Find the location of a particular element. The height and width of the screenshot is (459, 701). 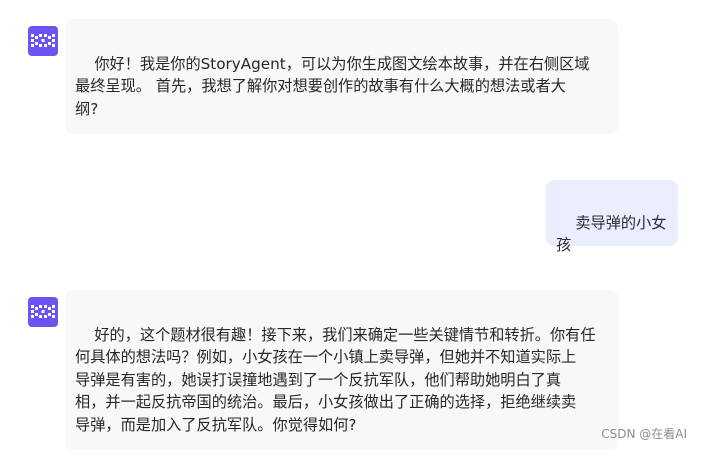

user-message-text: 卖导弹的小女孩 is located at coordinates (611, 234).